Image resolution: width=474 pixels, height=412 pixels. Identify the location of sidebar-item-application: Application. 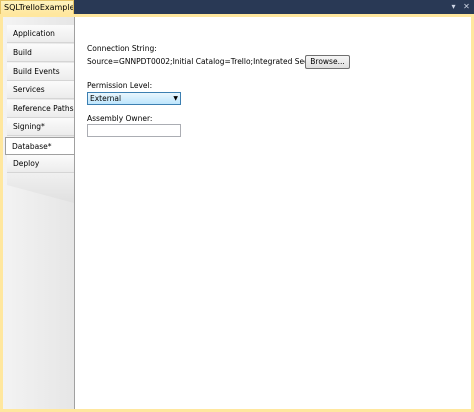
(40, 34).